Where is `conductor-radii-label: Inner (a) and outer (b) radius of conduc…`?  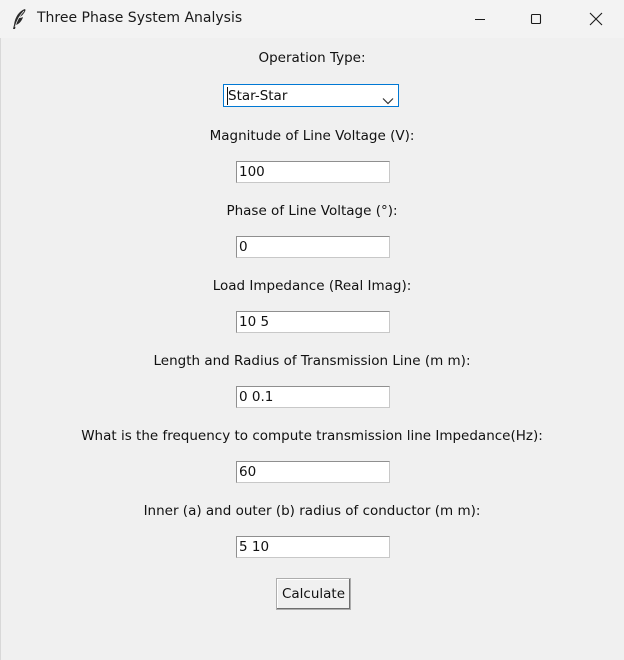 conductor-radii-label: Inner (a) and outer (b) radius of conduc… is located at coordinates (312, 511).